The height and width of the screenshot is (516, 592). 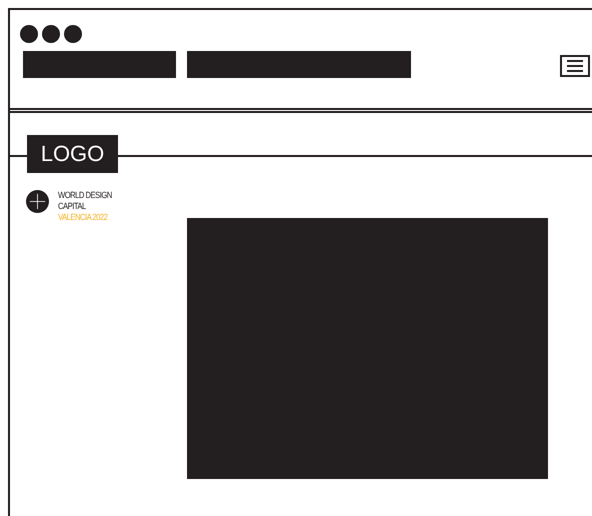 What do you see at coordinates (72, 206) in the screenshot?
I see `badge-text: CAPITAL` at bounding box center [72, 206].